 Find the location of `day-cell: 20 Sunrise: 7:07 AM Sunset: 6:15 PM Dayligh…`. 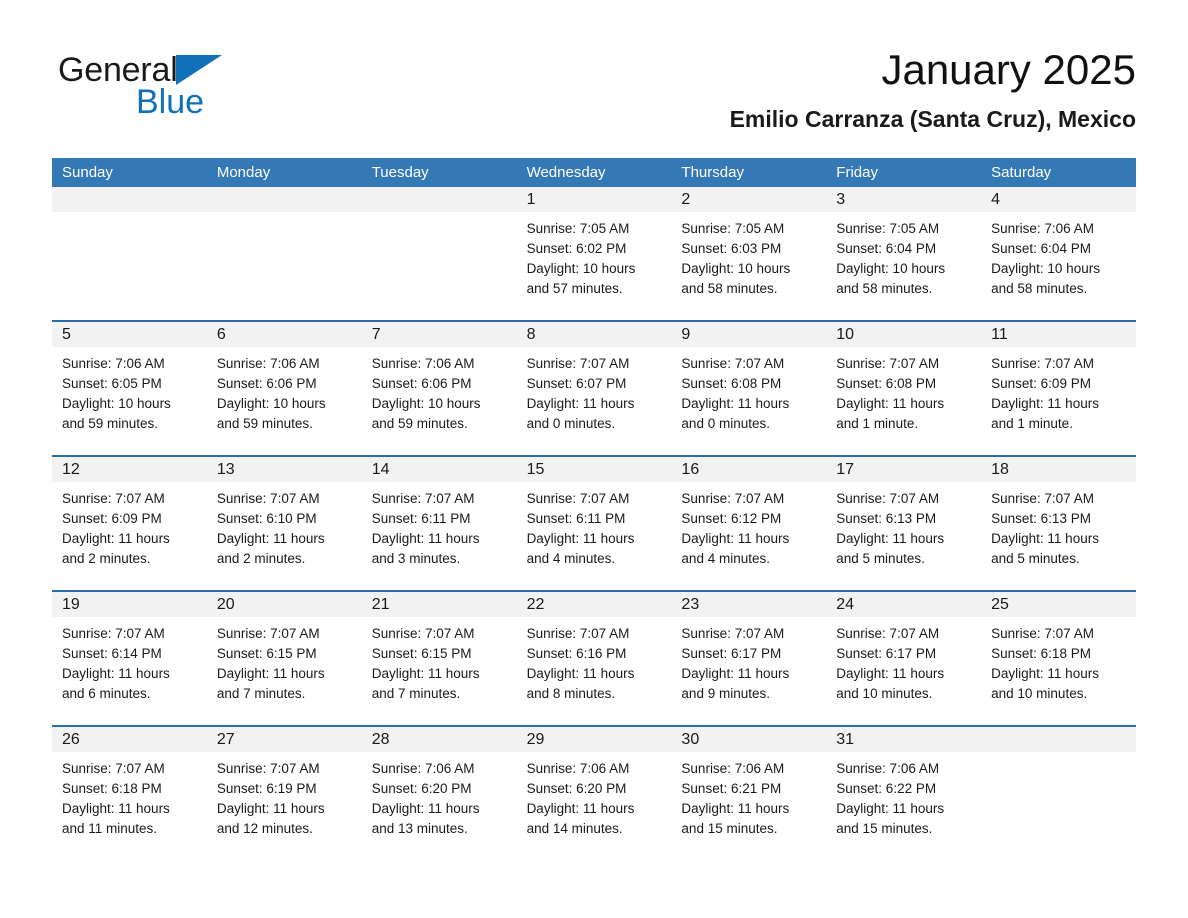

day-cell: 20 Sunrise: 7:07 AM Sunset: 6:15 PM Dayligh… is located at coordinates (284, 658).